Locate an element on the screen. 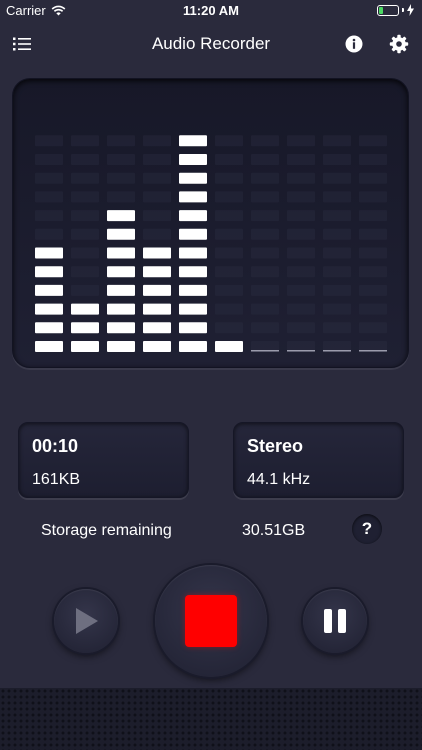 This screenshot has width=422, height=750. settings-gear-icon is located at coordinates (399, 44).